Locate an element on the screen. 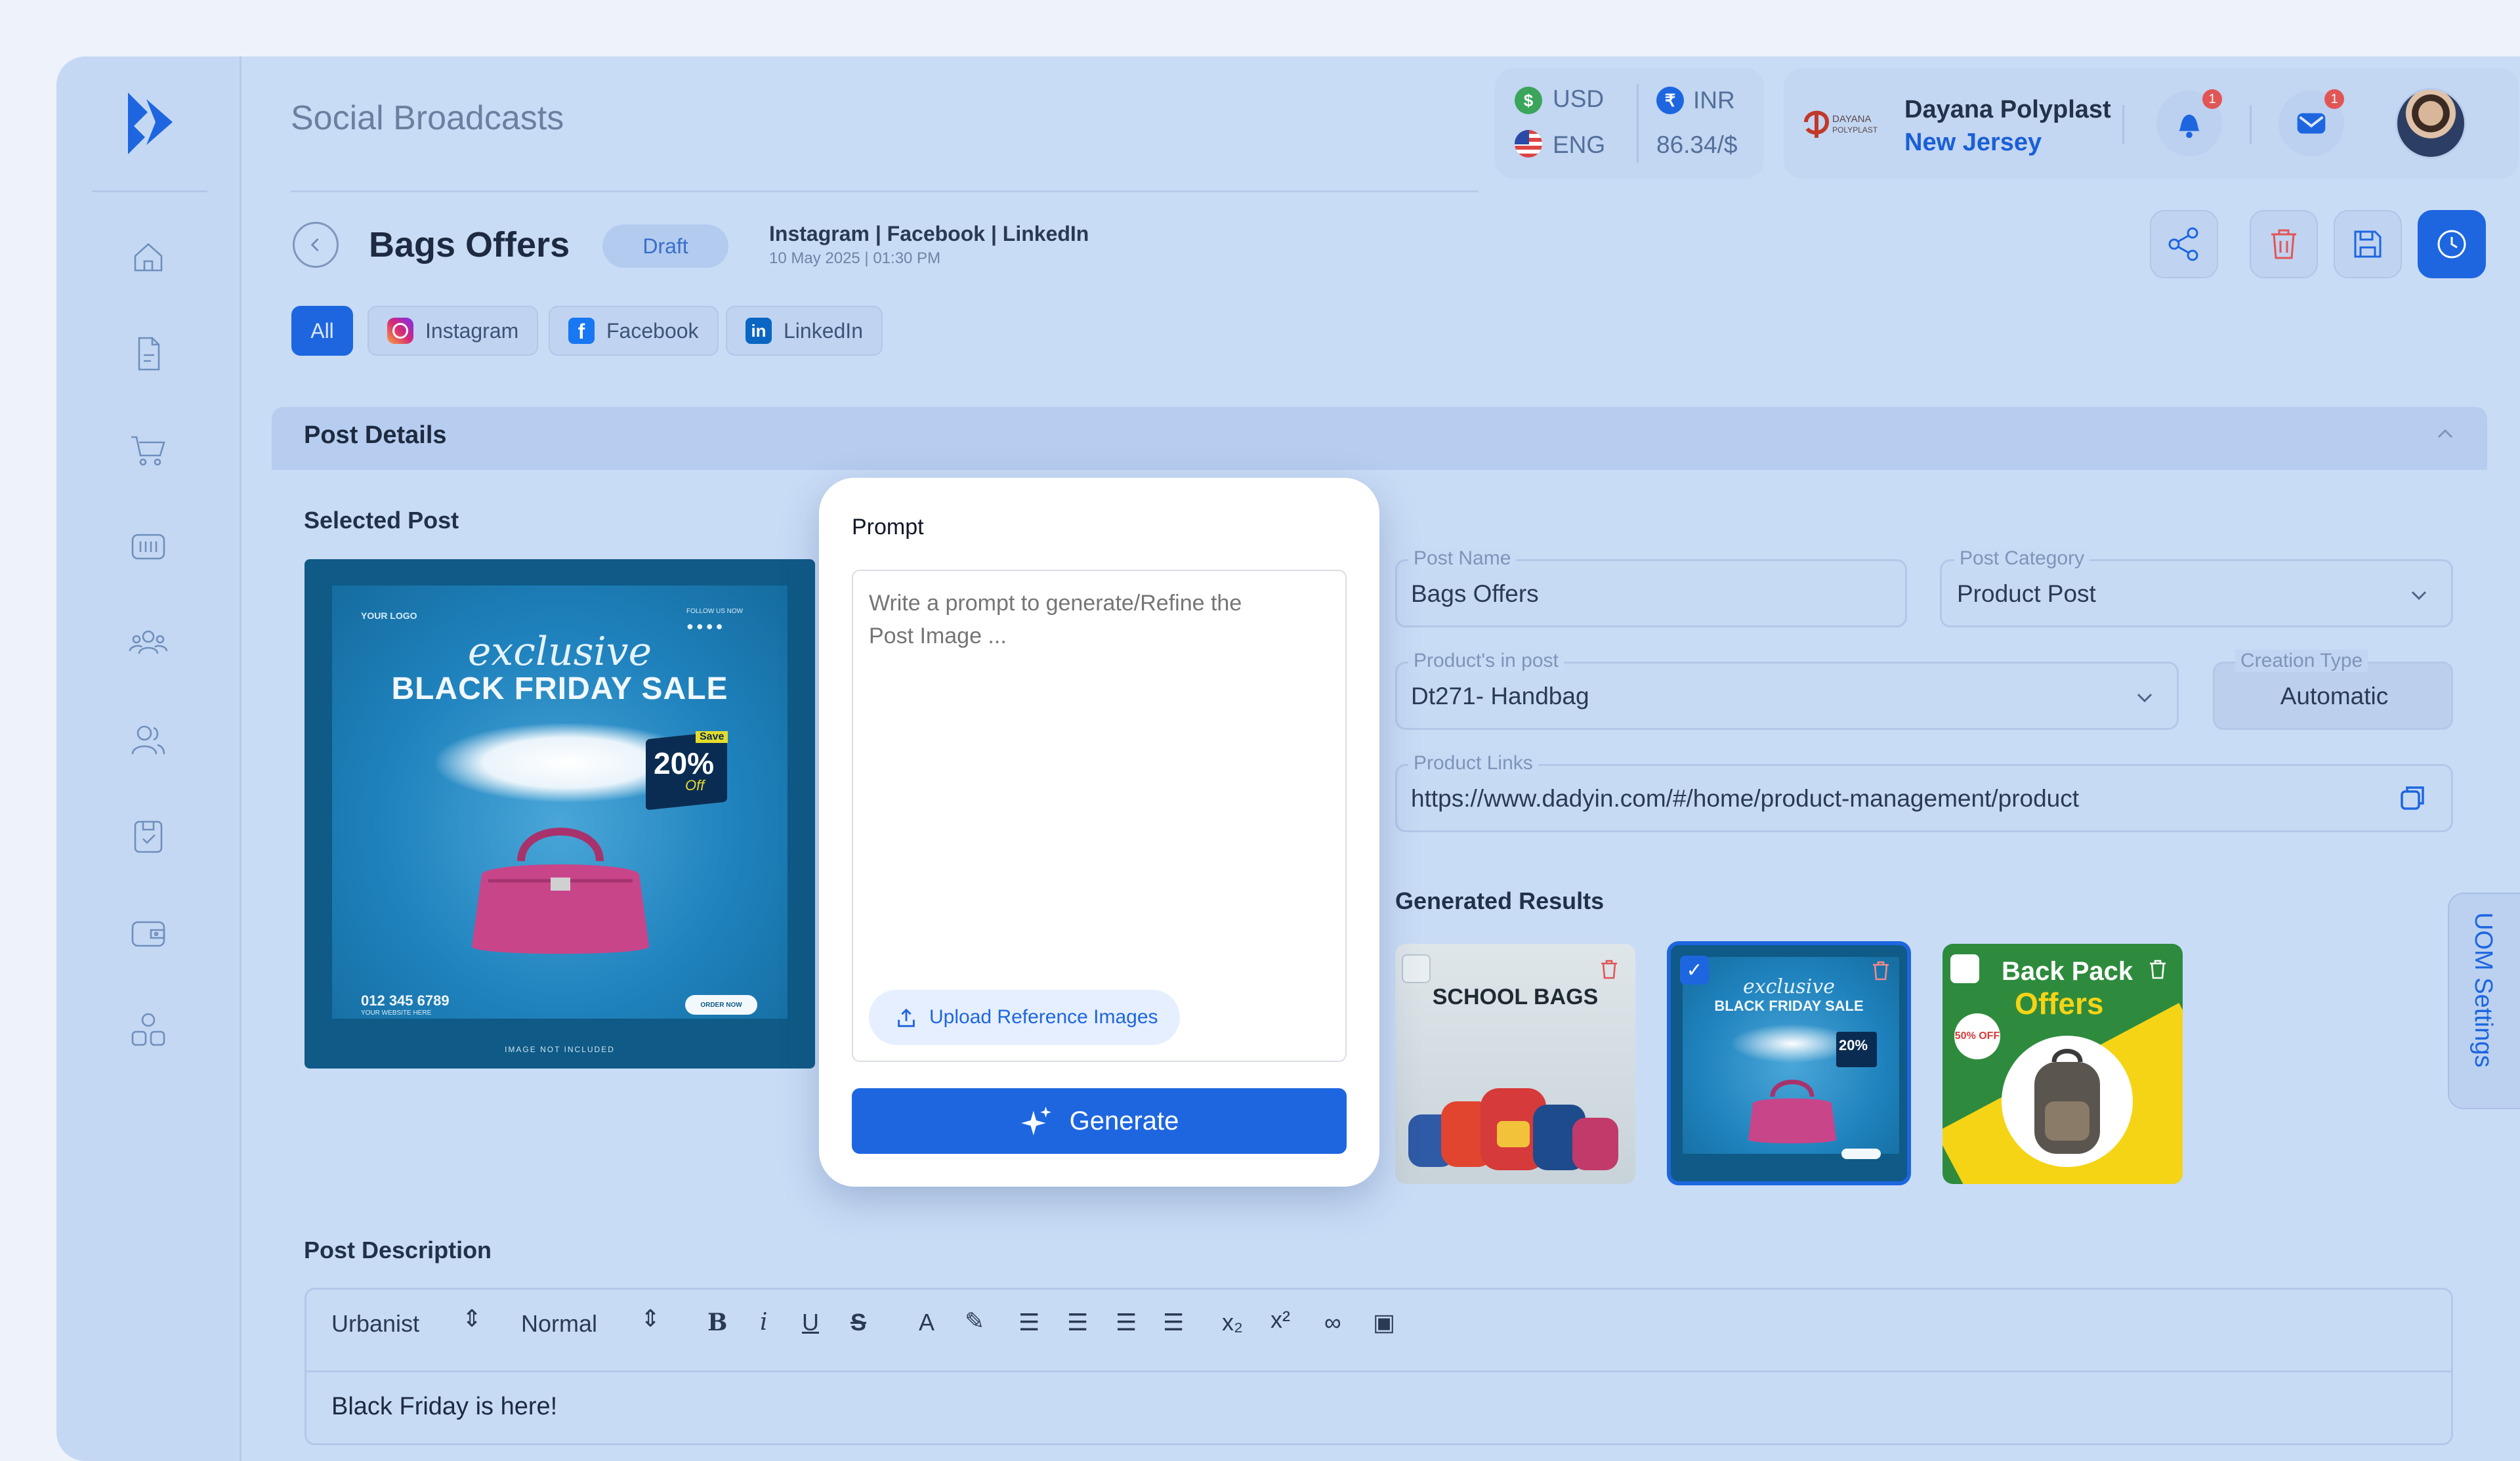 The height and width of the screenshot is (1461, 2520). result-card-3: Back Pack Offers 50% OFF is located at coordinates (2062, 1064).